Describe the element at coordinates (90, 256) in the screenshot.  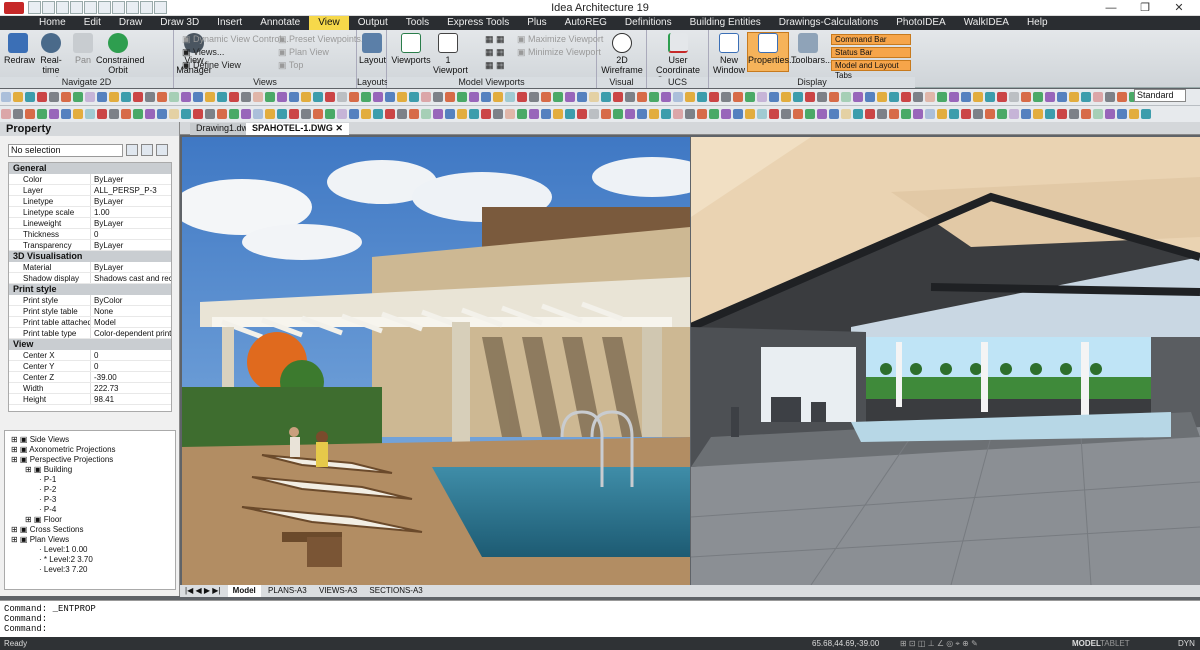
I see `property-section-3d-visualisation: 3D Visualisation` at that location.